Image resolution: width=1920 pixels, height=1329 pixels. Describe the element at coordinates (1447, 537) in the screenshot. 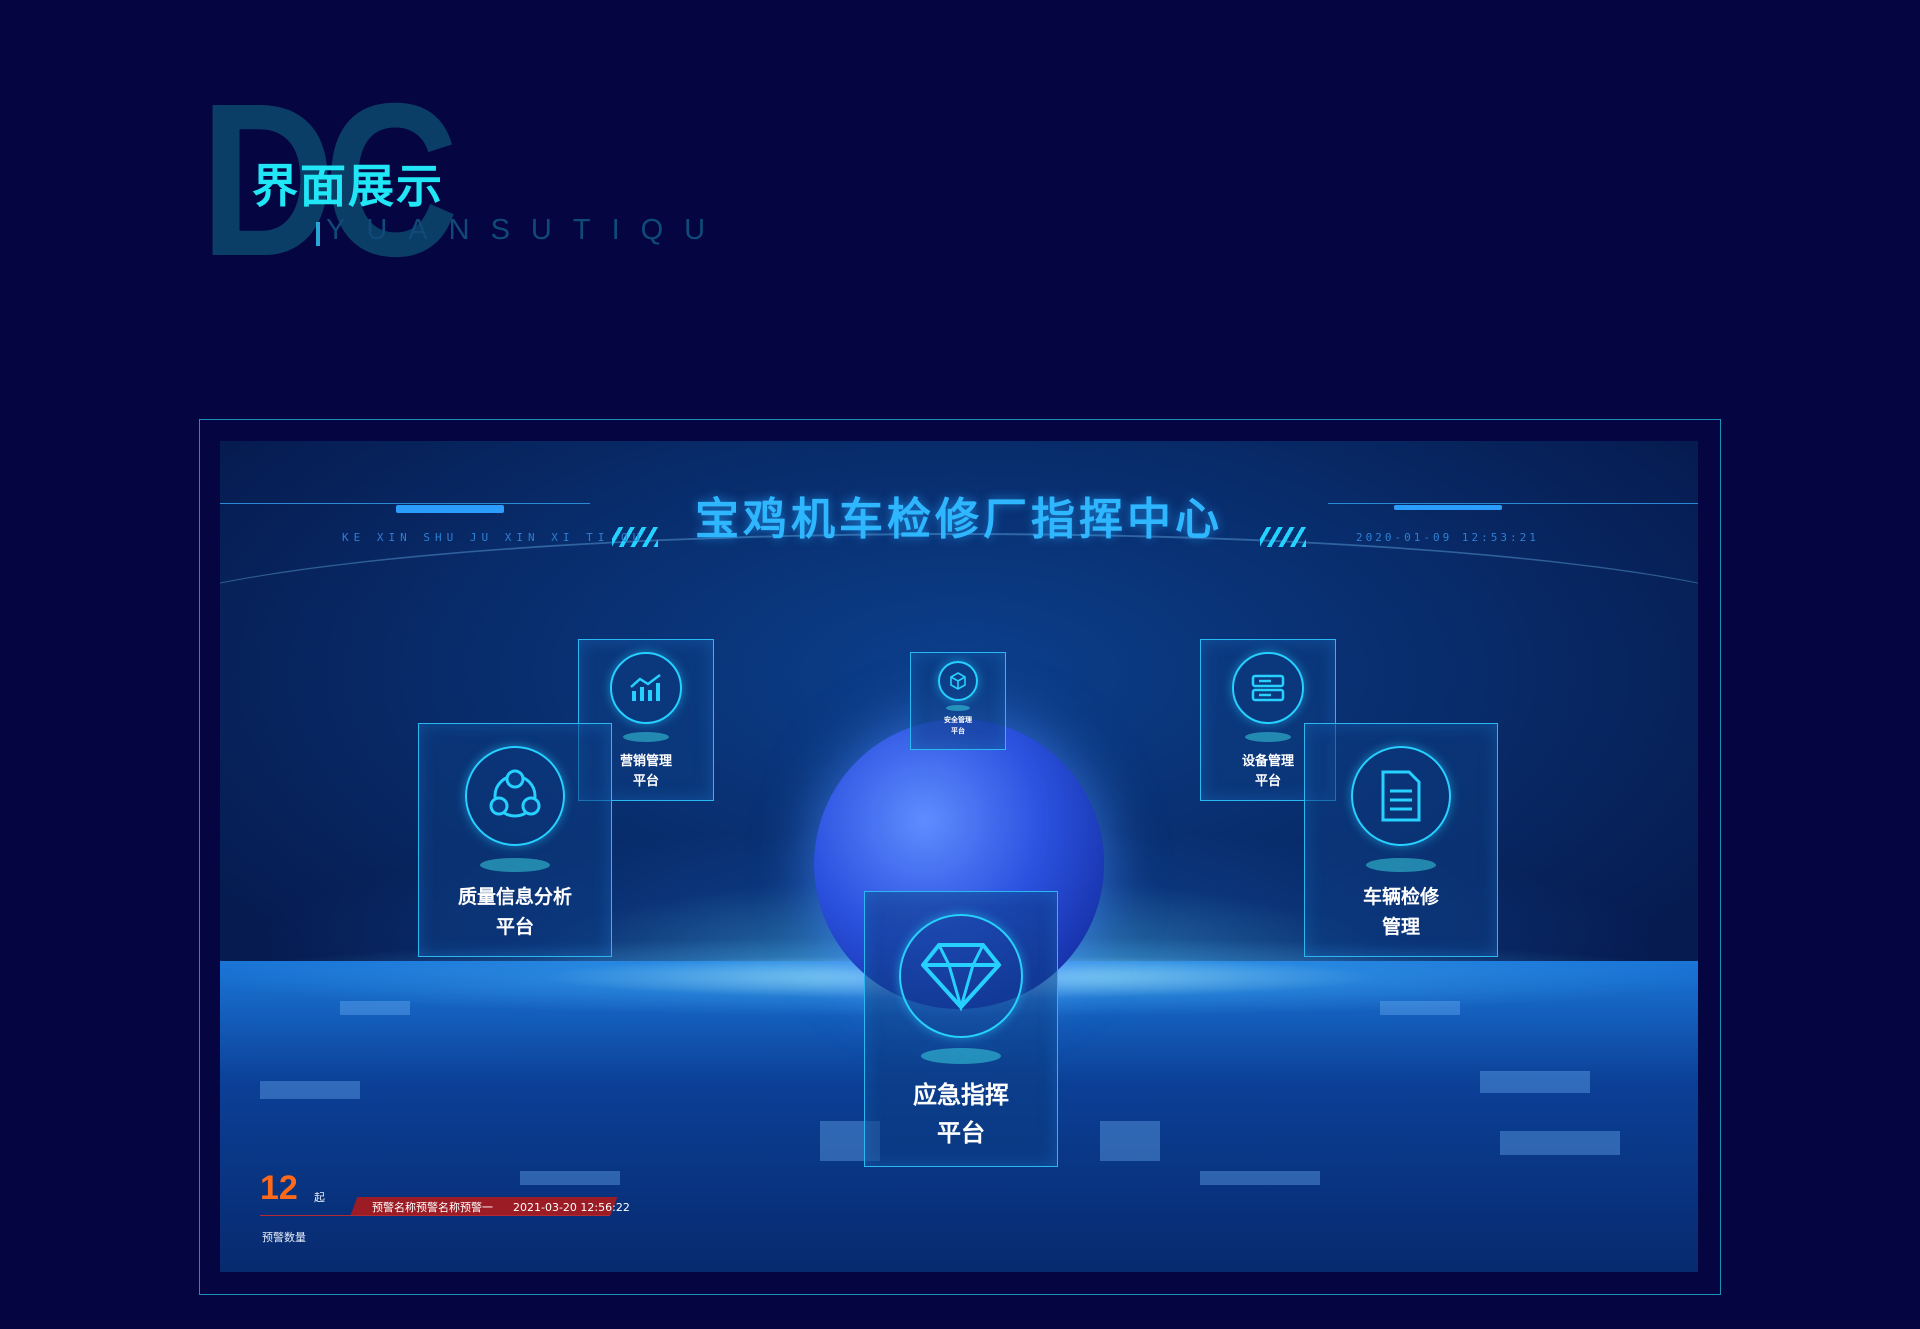

I see `datetime-display: 2020-01-09 12:53:21` at that location.